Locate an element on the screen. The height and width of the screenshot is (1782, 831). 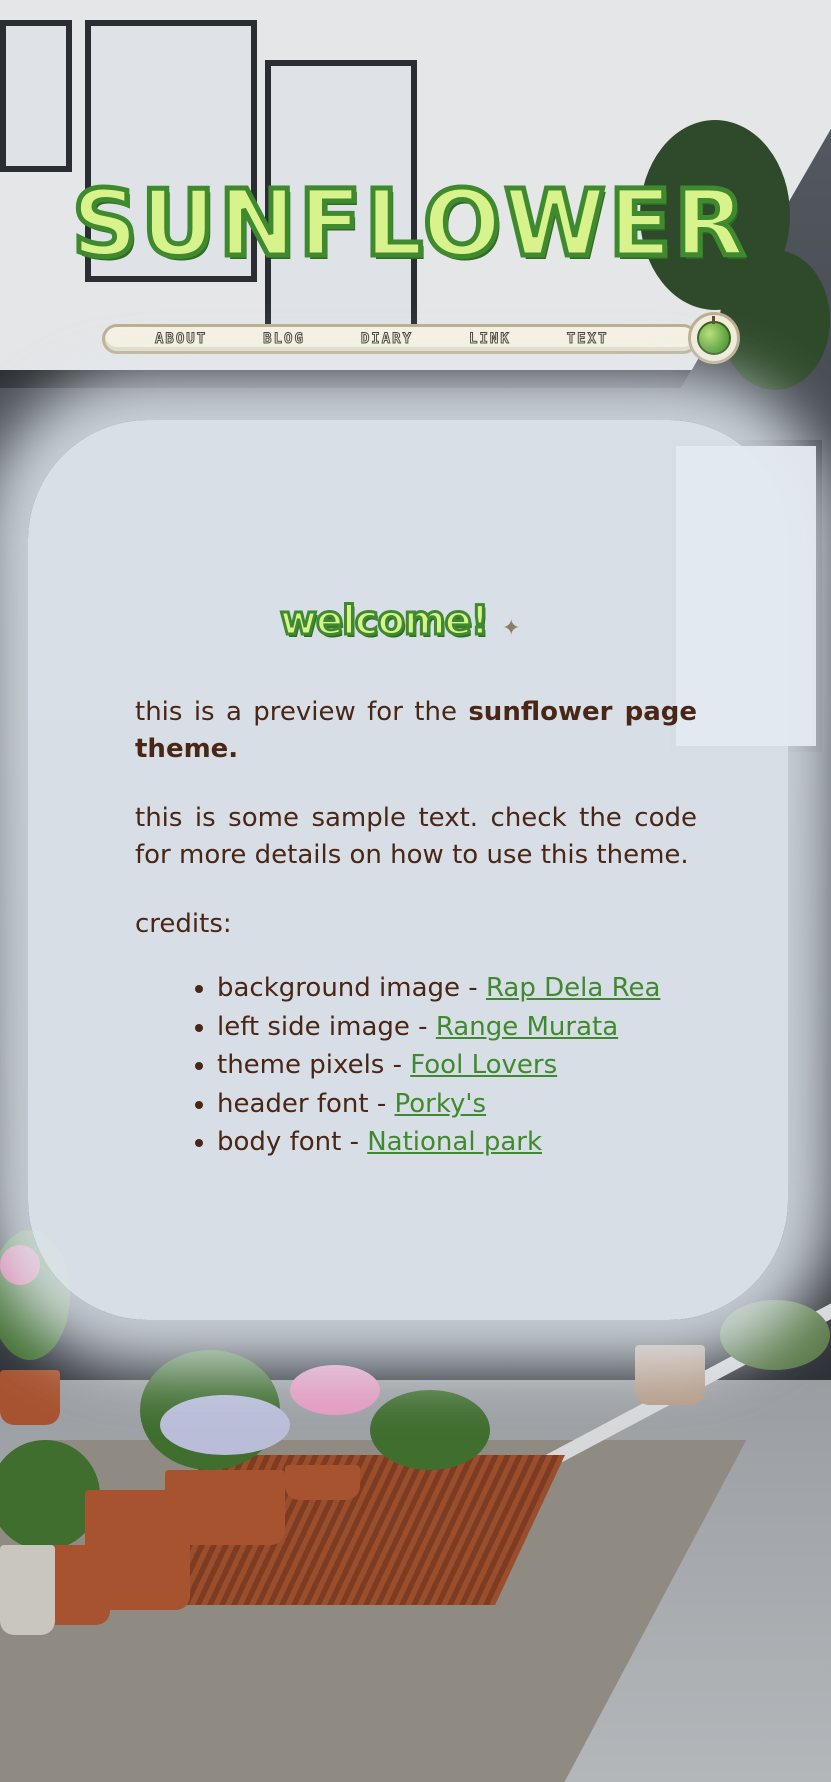
credit-label: theme pixels - is located at coordinates (314, 1065).